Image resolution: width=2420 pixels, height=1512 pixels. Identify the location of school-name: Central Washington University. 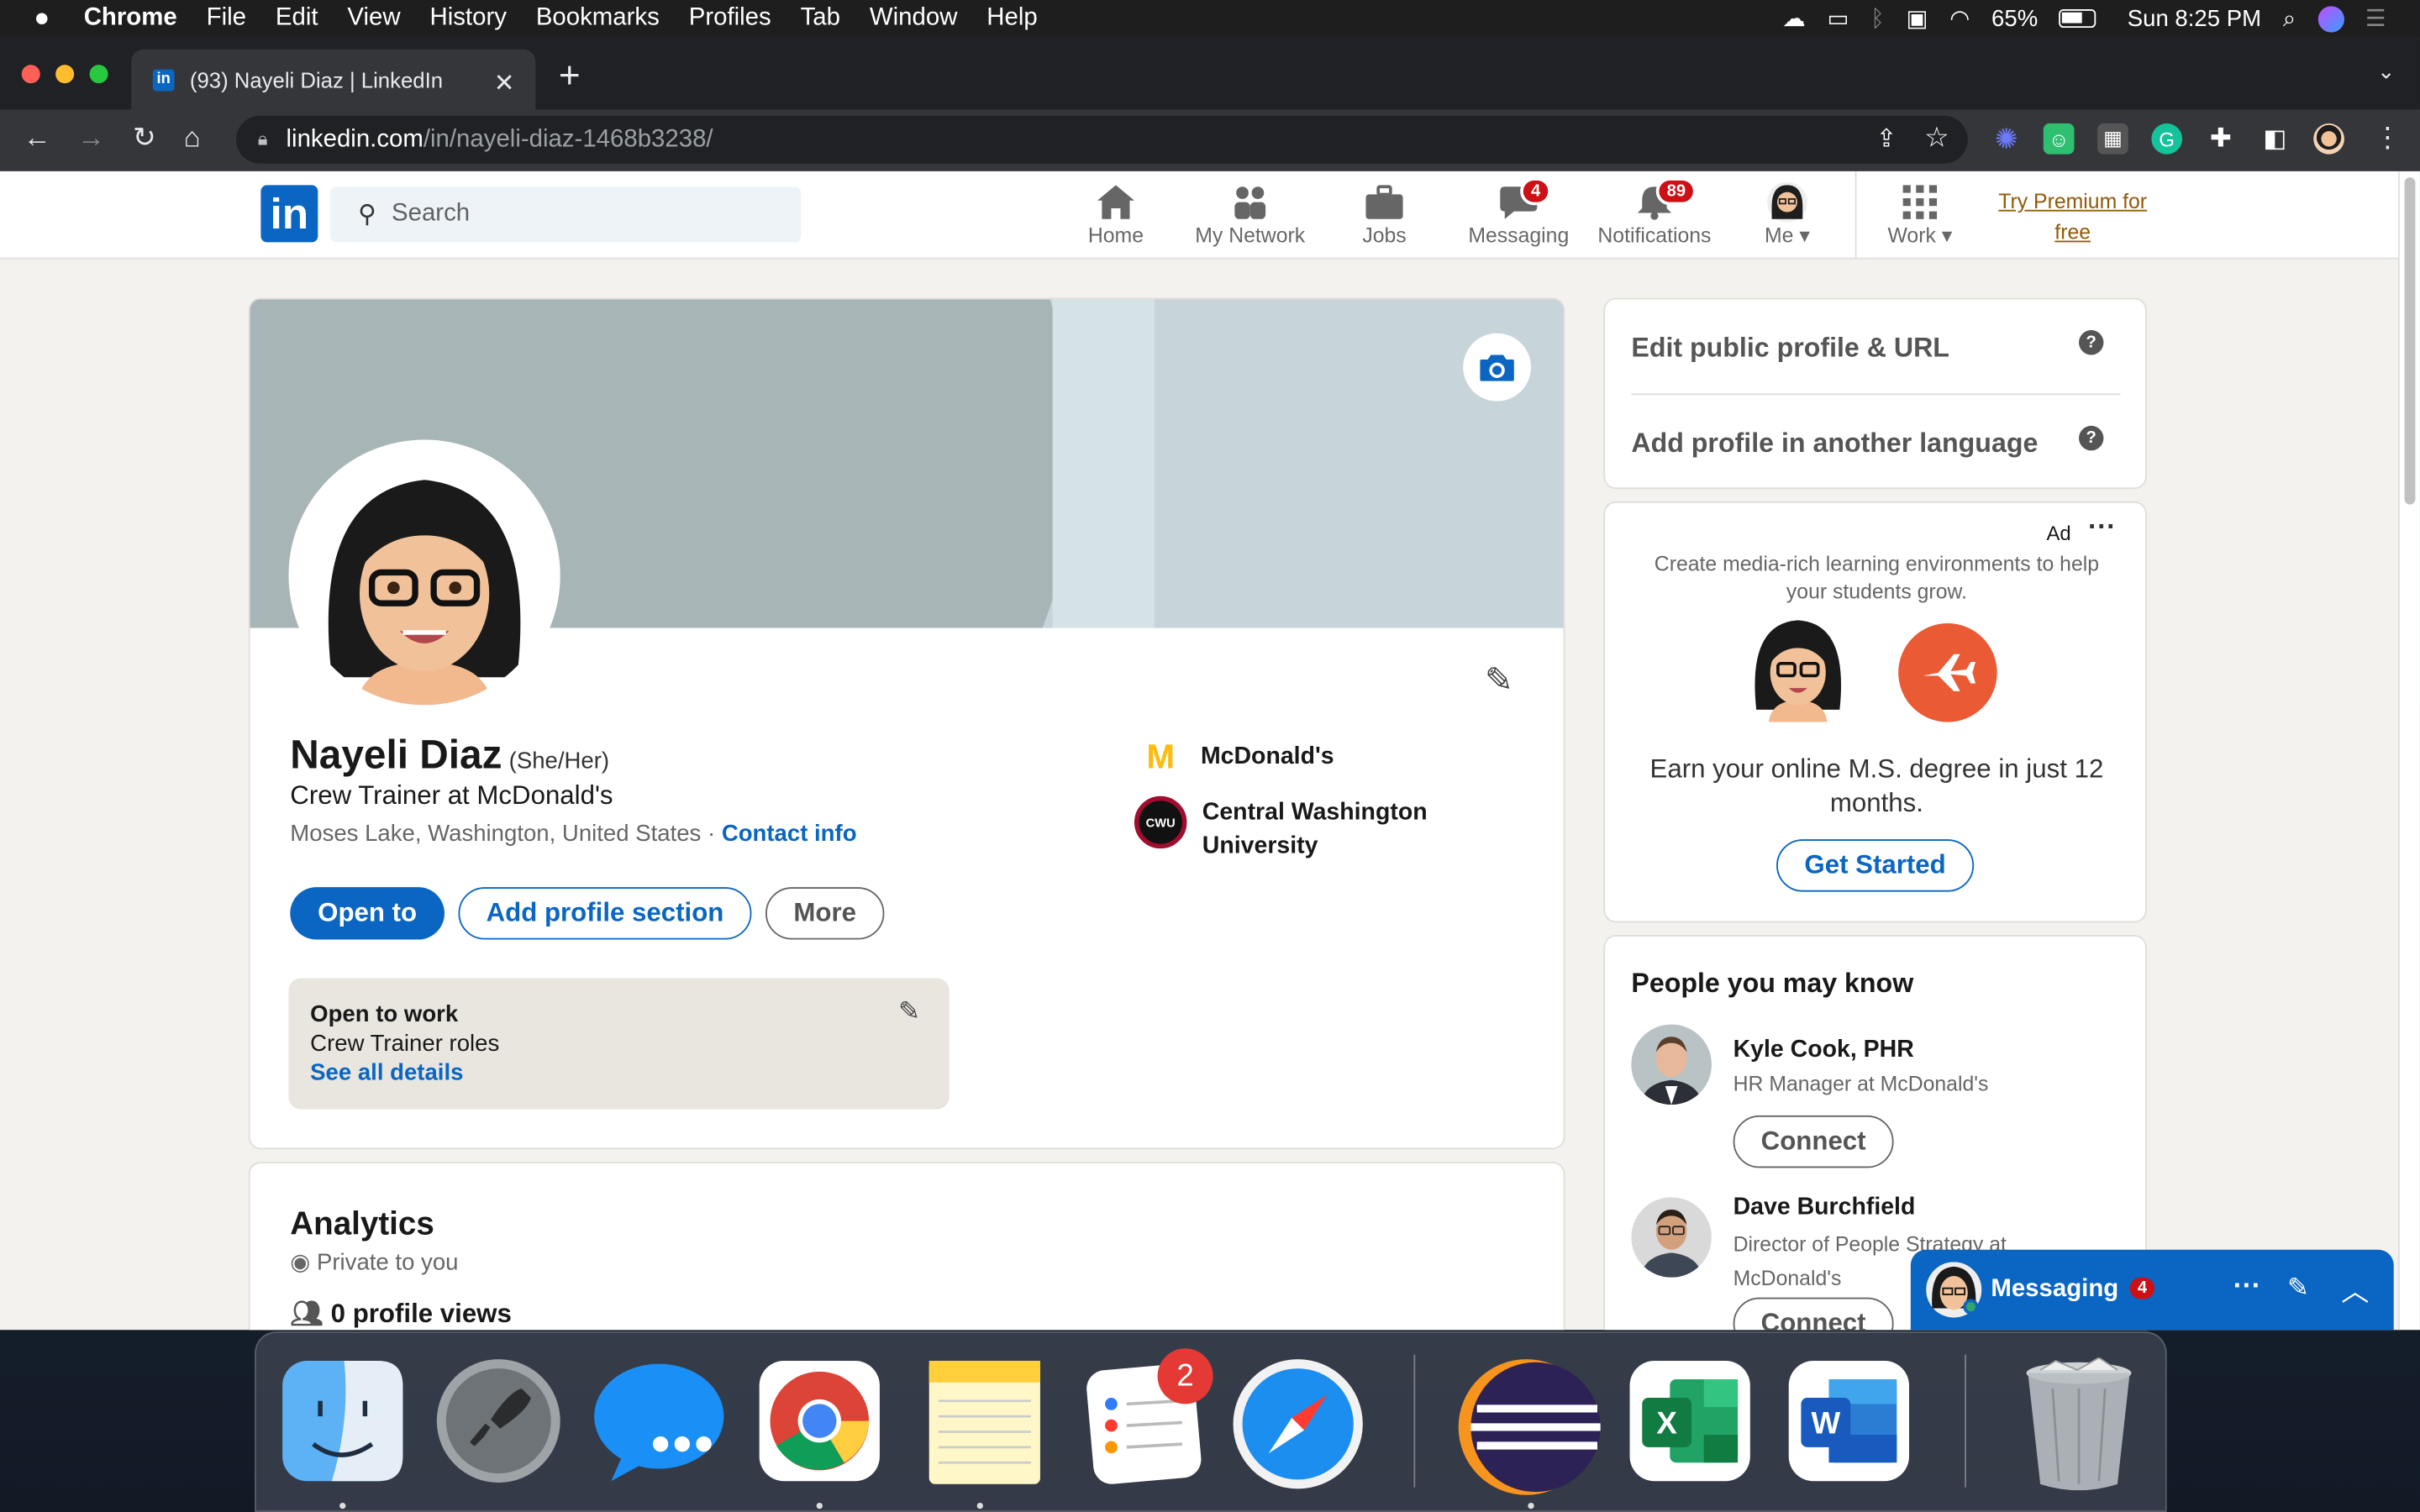
(1315, 829).